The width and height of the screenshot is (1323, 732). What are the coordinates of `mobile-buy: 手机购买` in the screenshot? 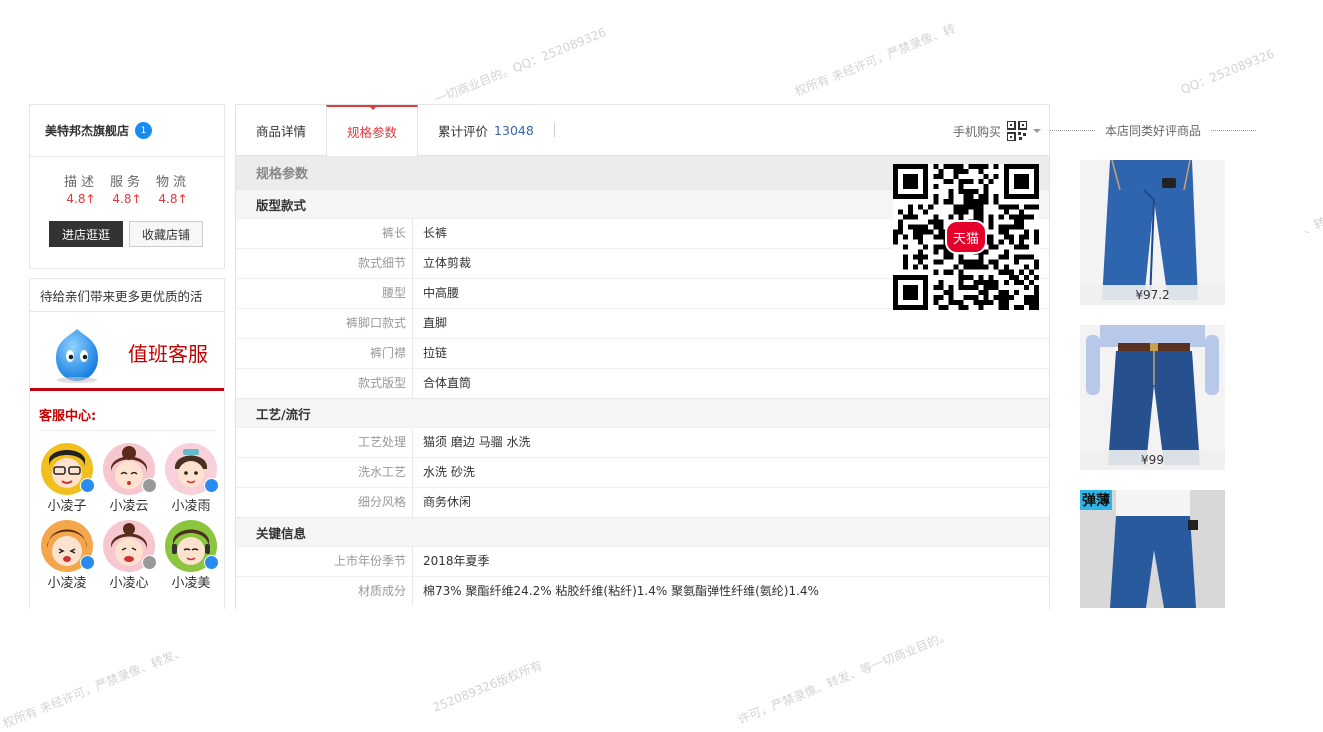 It's located at (997, 131).